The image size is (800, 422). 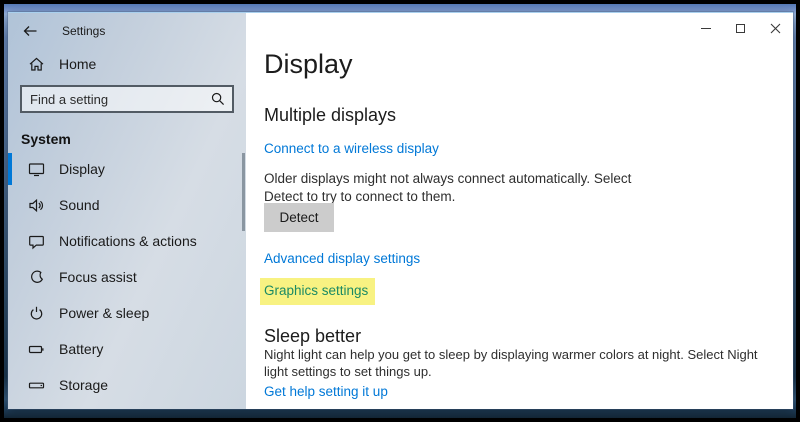 I want to click on search-box, so click(x=127, y=99).